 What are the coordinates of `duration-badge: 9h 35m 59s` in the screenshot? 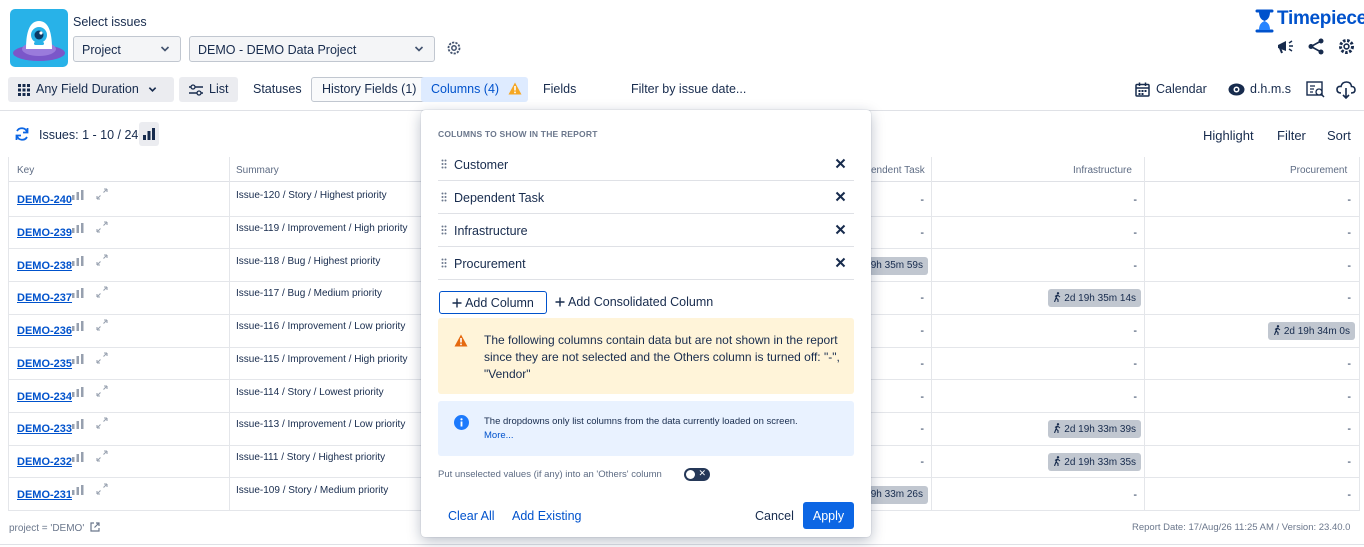 It's located at (898, 265).